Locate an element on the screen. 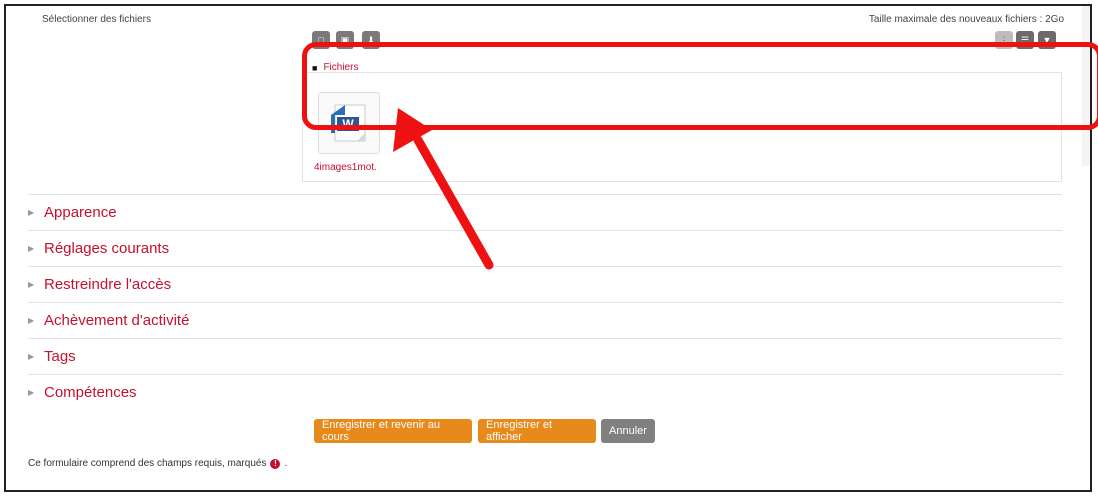  section-label: Compétences is located at coordinates (90, 392).